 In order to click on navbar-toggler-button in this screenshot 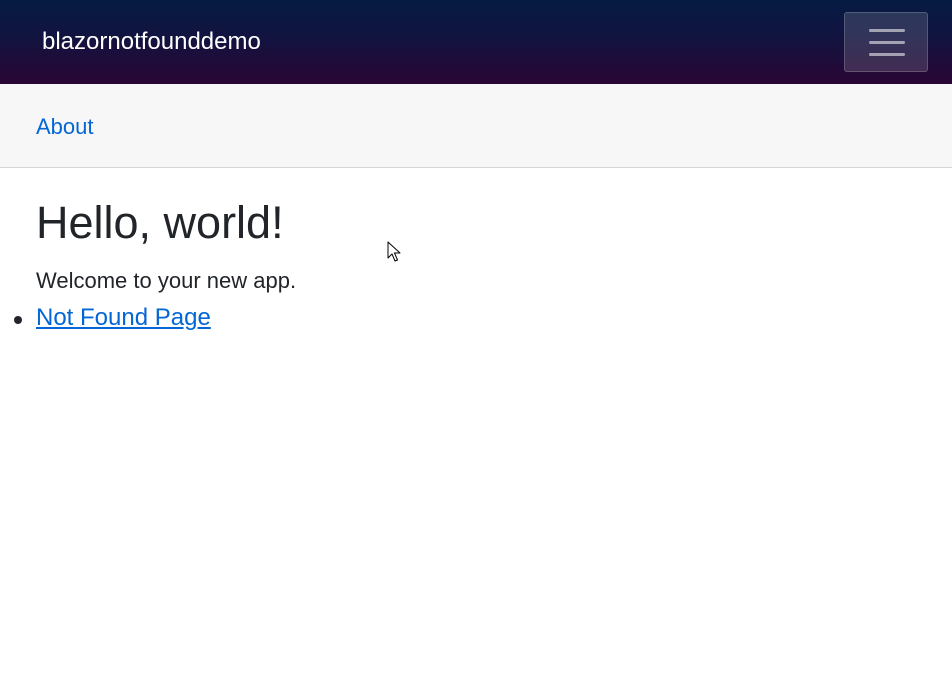, I will do `click(886, 42)`.